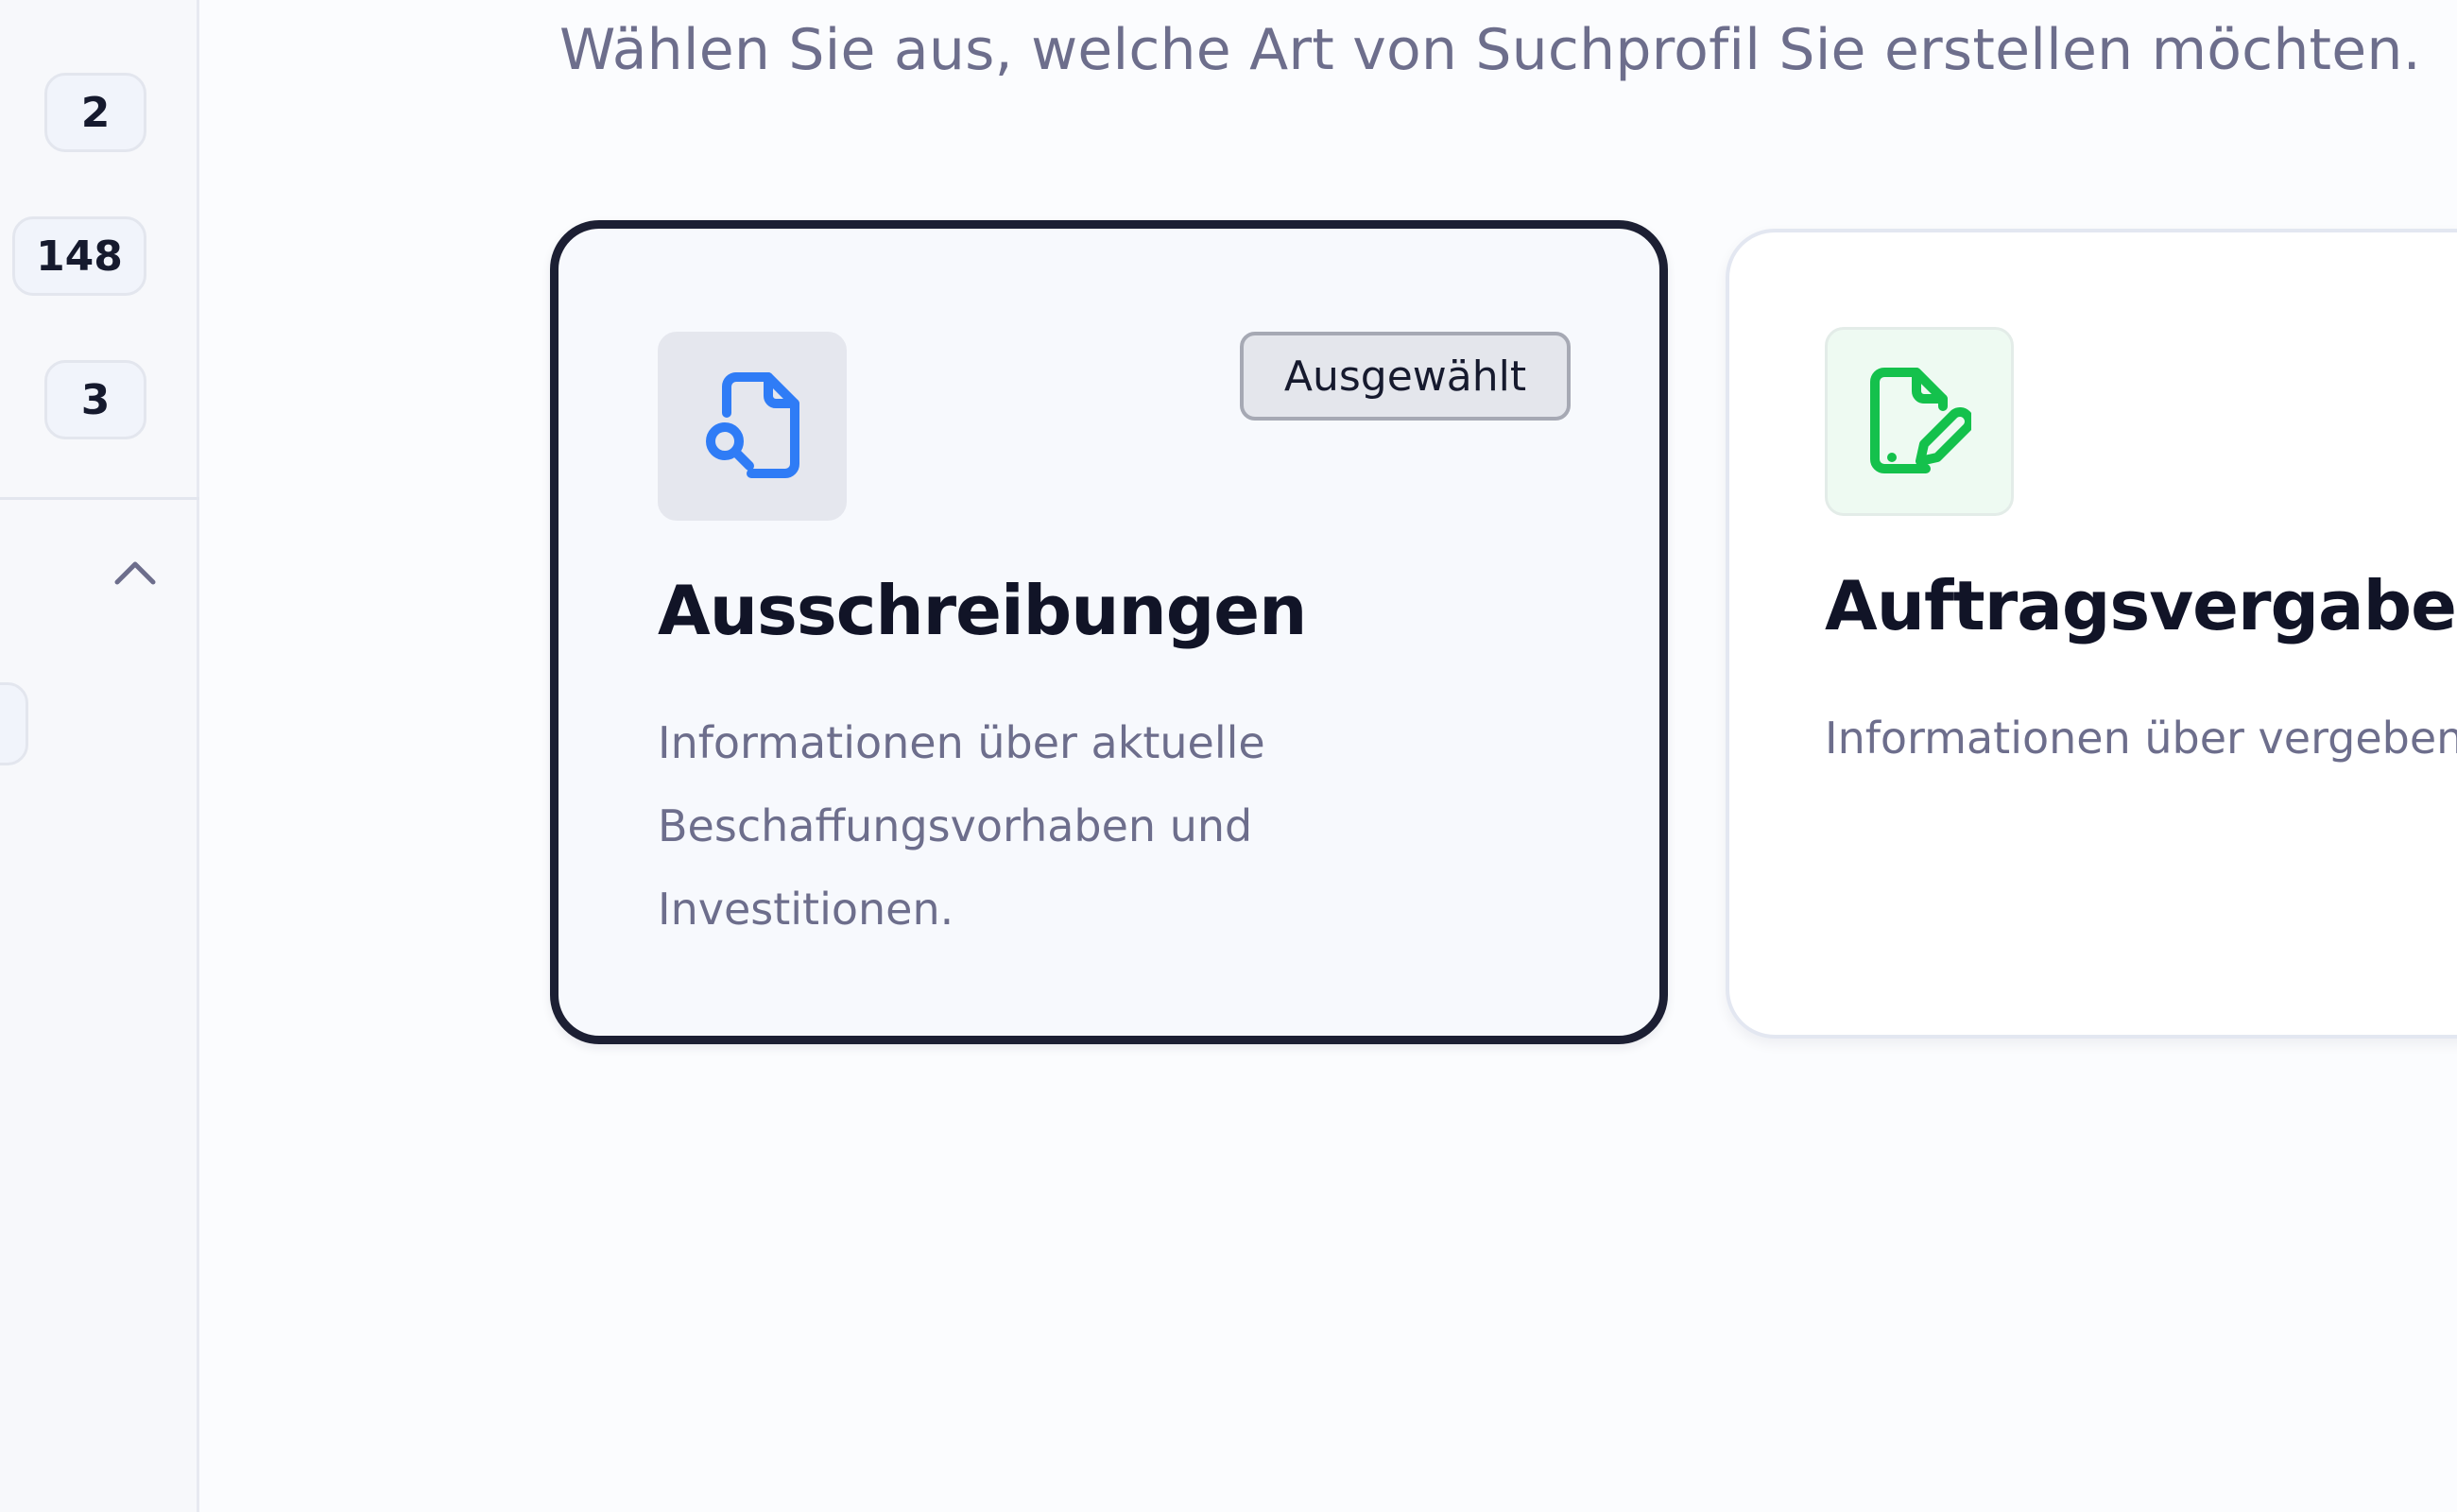  I want to click on selected-badge: Ausgewählt, so click(1405, 376).